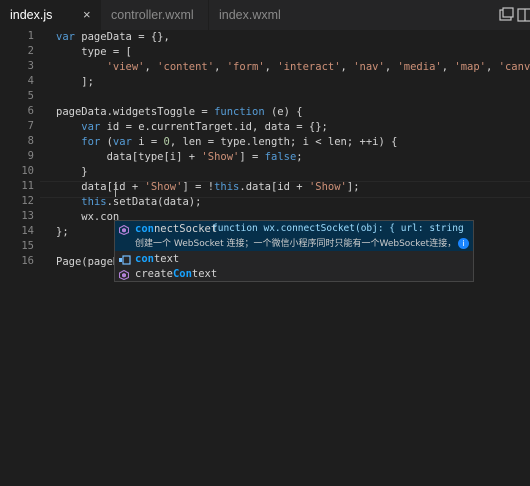 The image size is (530, 486). I want to click on tab-bar: index.js × controller.wxml index.wxml, so click(265, 15).